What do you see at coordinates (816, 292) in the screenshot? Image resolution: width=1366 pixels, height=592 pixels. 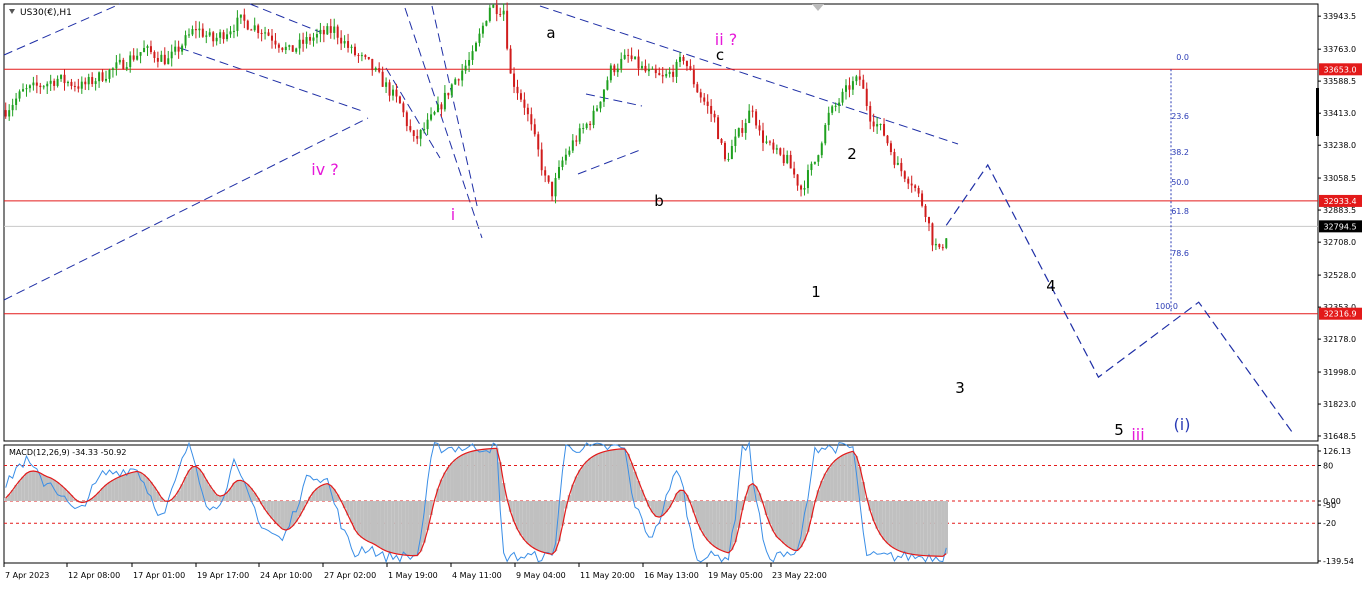 I see `wave-label-6: 1` at bounding box center [816, 292].